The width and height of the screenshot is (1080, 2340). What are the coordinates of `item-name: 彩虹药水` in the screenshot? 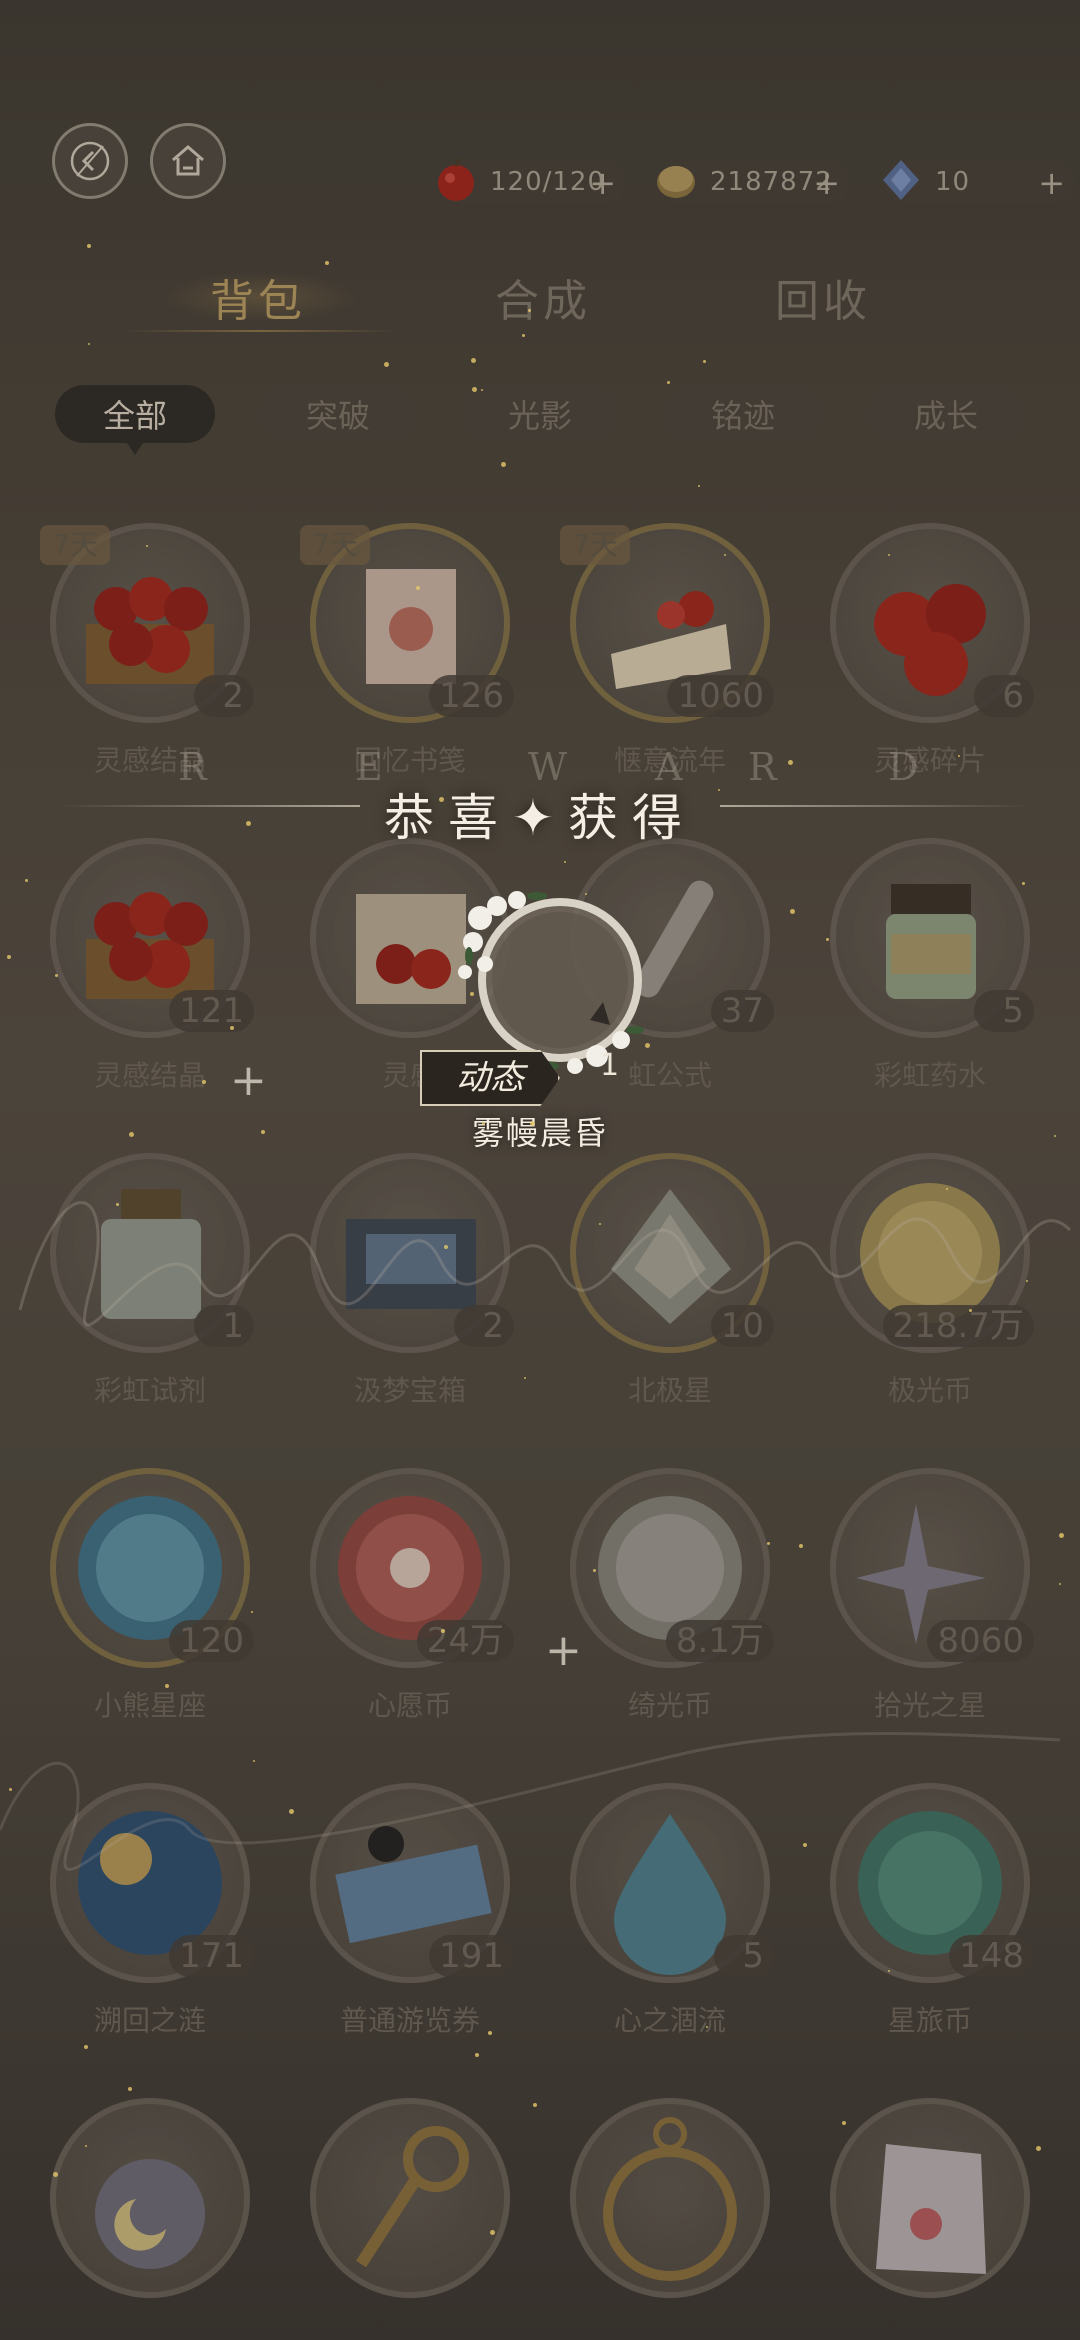 It's located at (929, 1075).